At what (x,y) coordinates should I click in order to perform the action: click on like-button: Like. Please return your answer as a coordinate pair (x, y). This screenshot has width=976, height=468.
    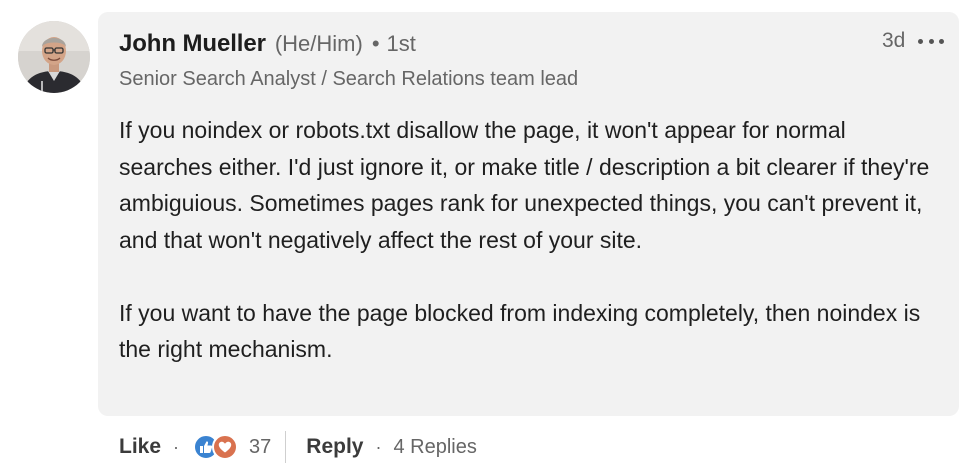
    Looking at the image, I should click on (140, 447).